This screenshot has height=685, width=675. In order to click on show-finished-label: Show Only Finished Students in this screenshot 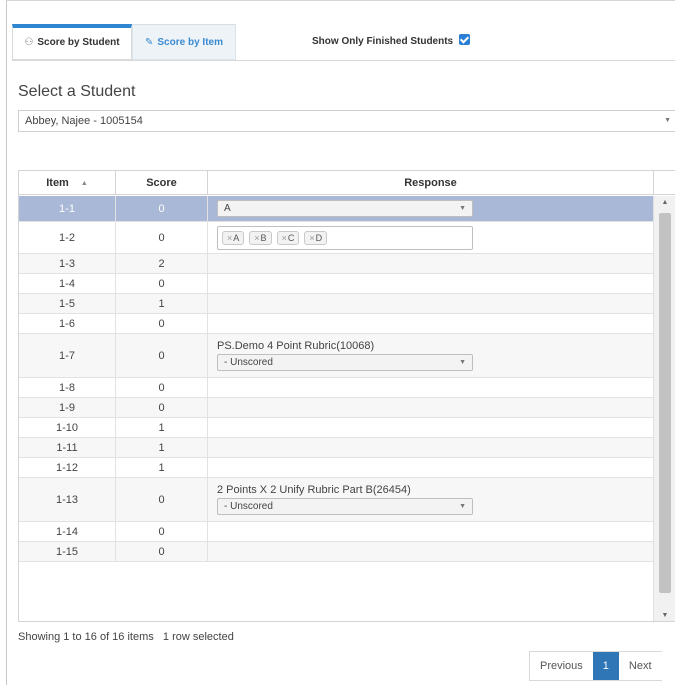, I will do `click(383, 41)`.